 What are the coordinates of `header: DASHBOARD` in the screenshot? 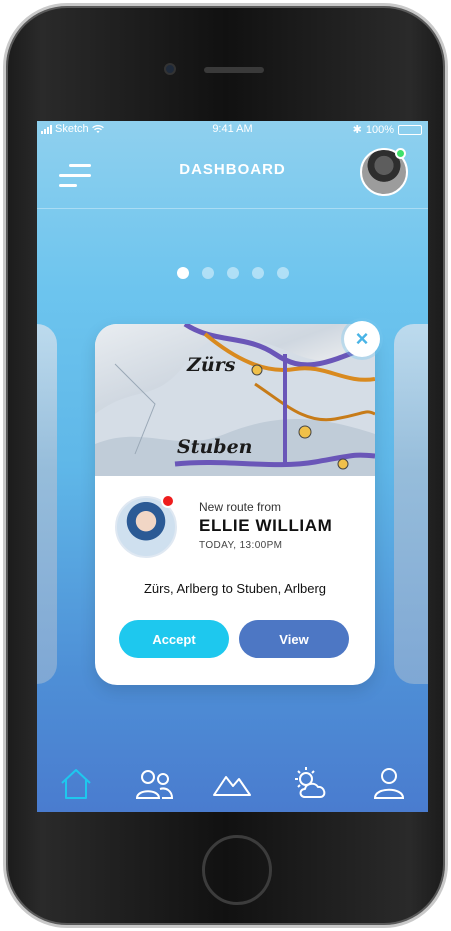 It's located at (232, 174).